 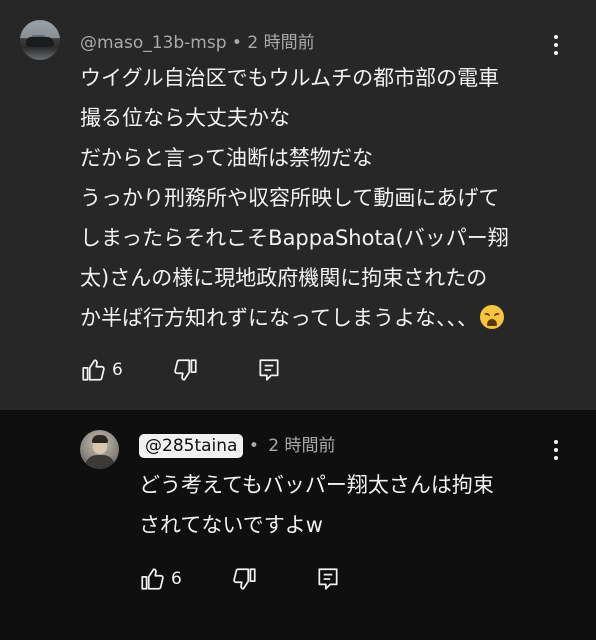 I want to click on avatar-car-body, so click(x=40, y=42).